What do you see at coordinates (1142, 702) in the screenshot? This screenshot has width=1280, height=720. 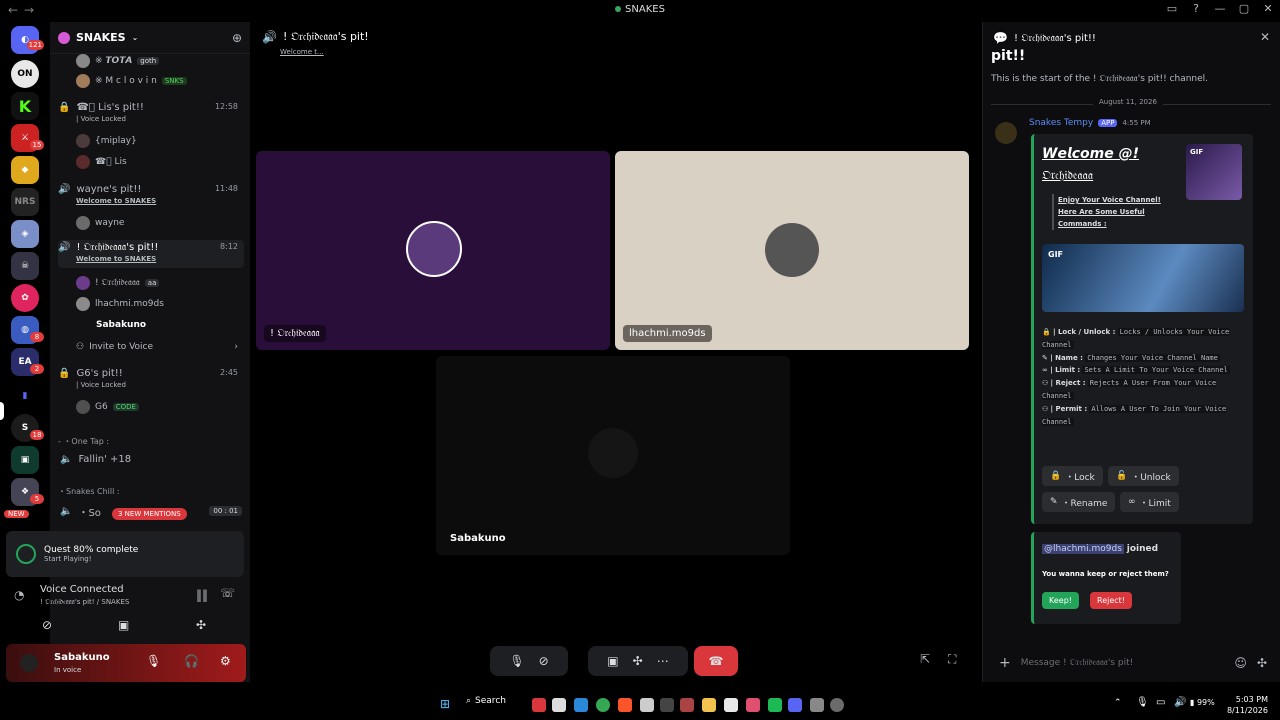 I see `mic-tray-icon: 🎙` at bounding box center [1142, 702].